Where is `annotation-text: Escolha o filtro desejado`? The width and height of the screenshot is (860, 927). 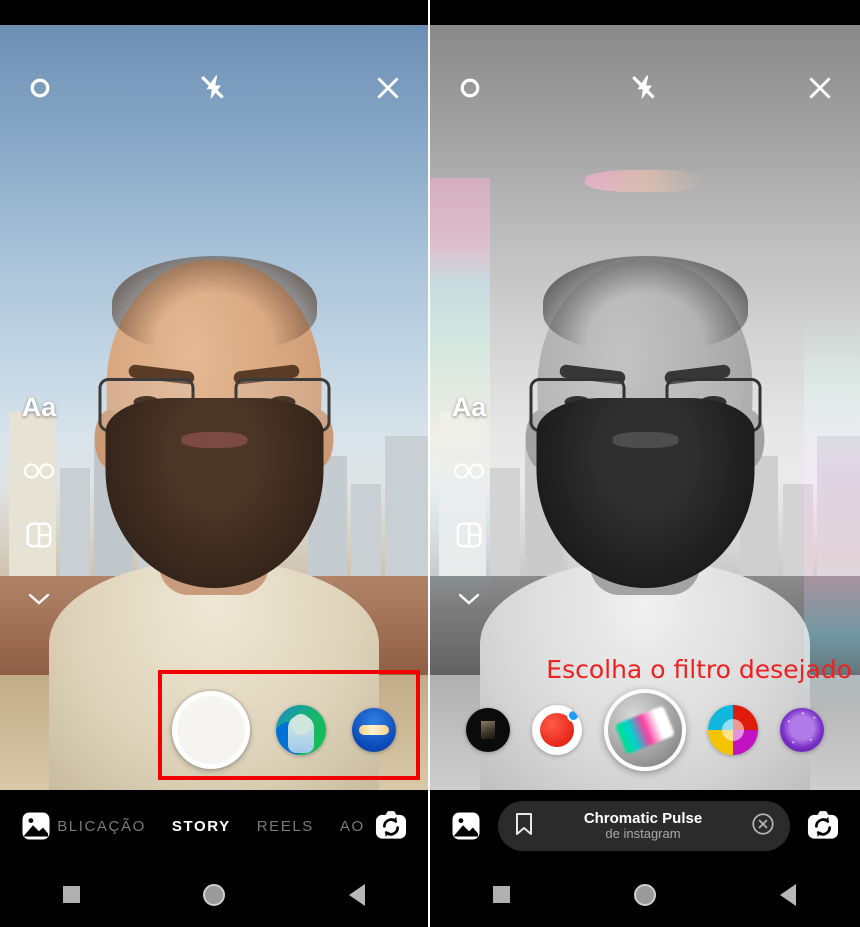
annotation-text: Escolha o filtro desejado is located at coordinates (699, 669).